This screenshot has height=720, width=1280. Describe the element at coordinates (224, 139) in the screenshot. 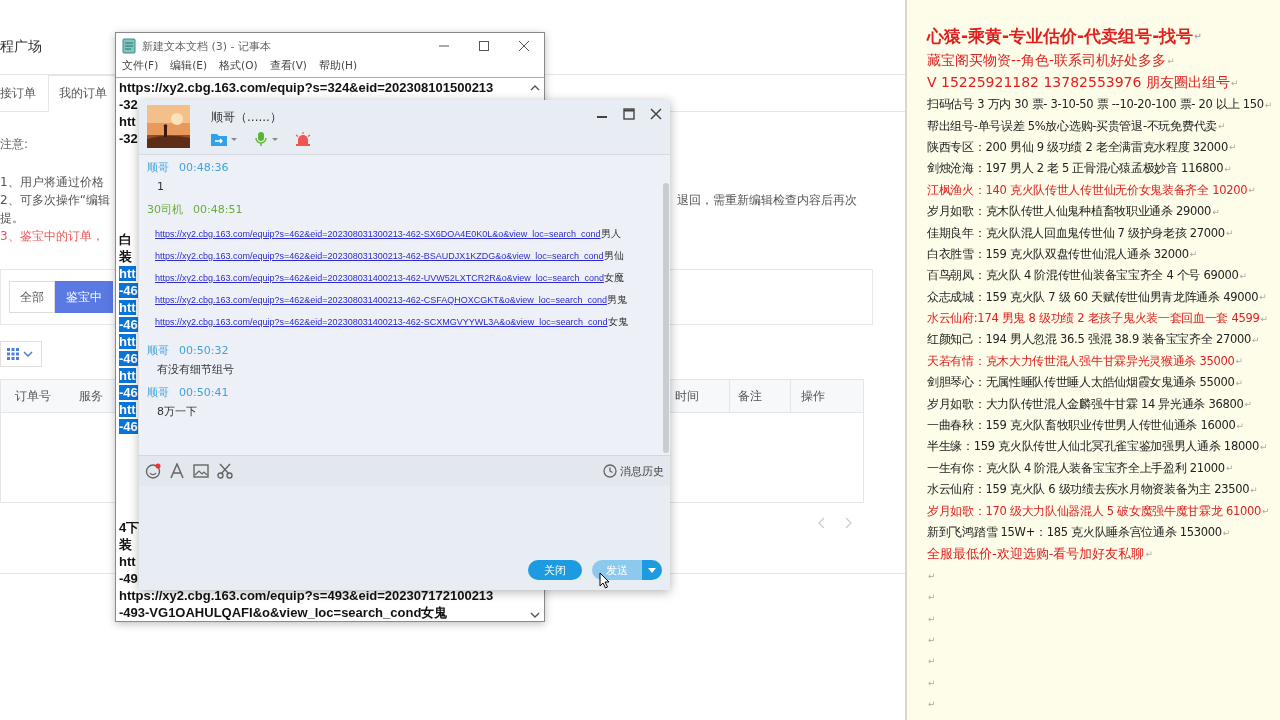

I see `file-transfer-icon` at that location.